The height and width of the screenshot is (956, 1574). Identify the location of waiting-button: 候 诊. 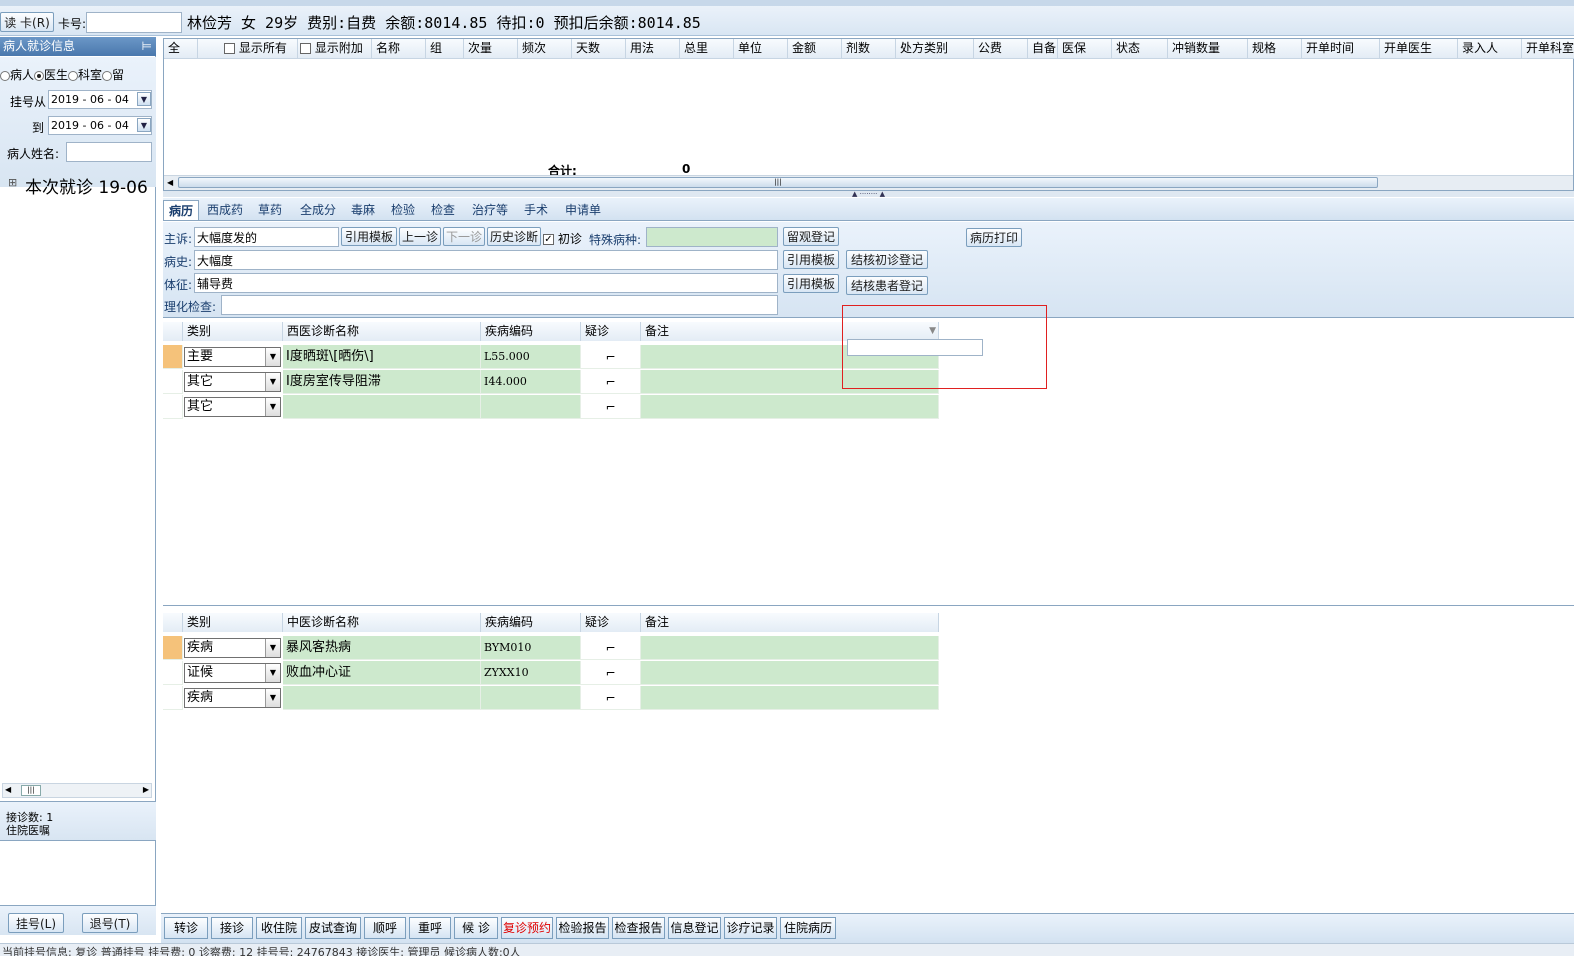
(476, 928).